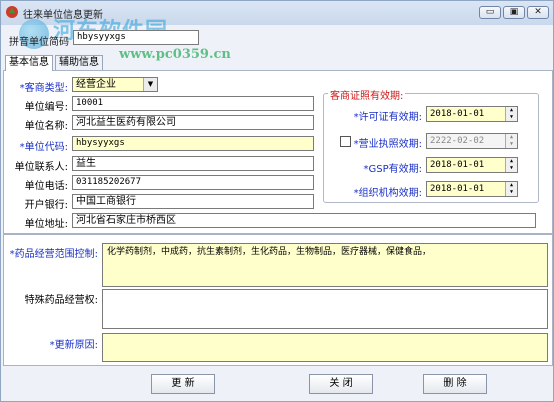 The image size is (554, 402). Describe the element at coordinates (53, 254) in the screenshot. I see `drug-scope-label: *药品经营范围控制:` at that location.